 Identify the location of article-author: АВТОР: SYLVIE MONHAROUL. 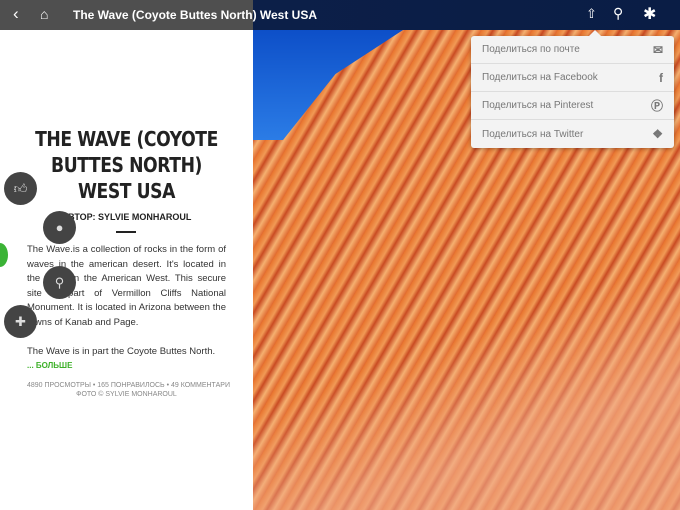
(126, 217).